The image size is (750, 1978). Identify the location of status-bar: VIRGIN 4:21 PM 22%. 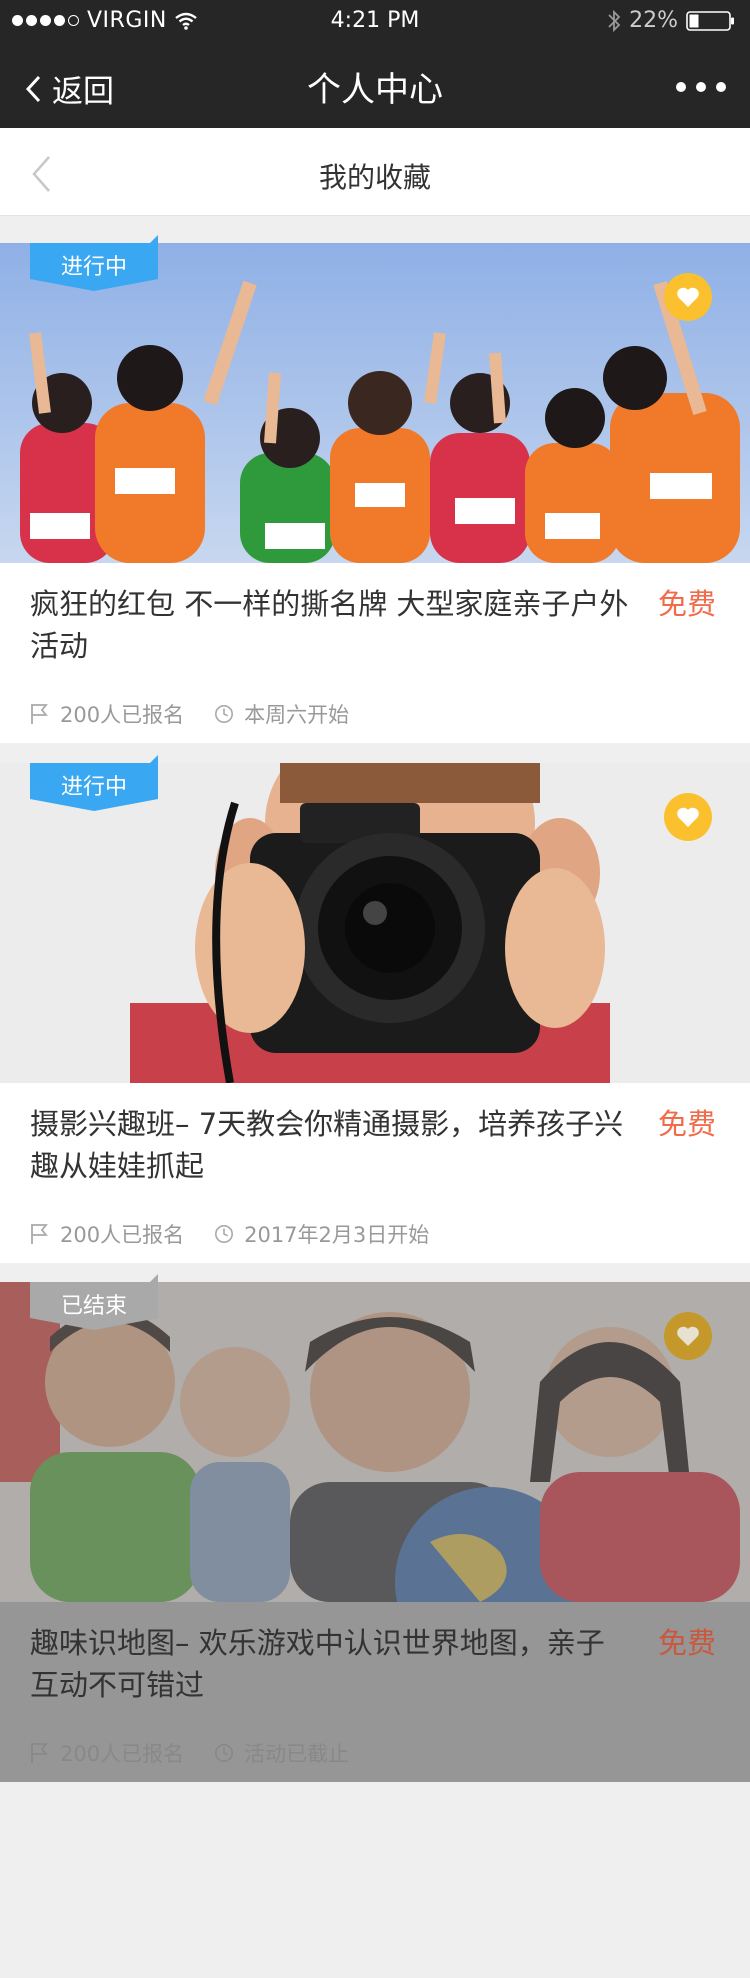
(375, 22).